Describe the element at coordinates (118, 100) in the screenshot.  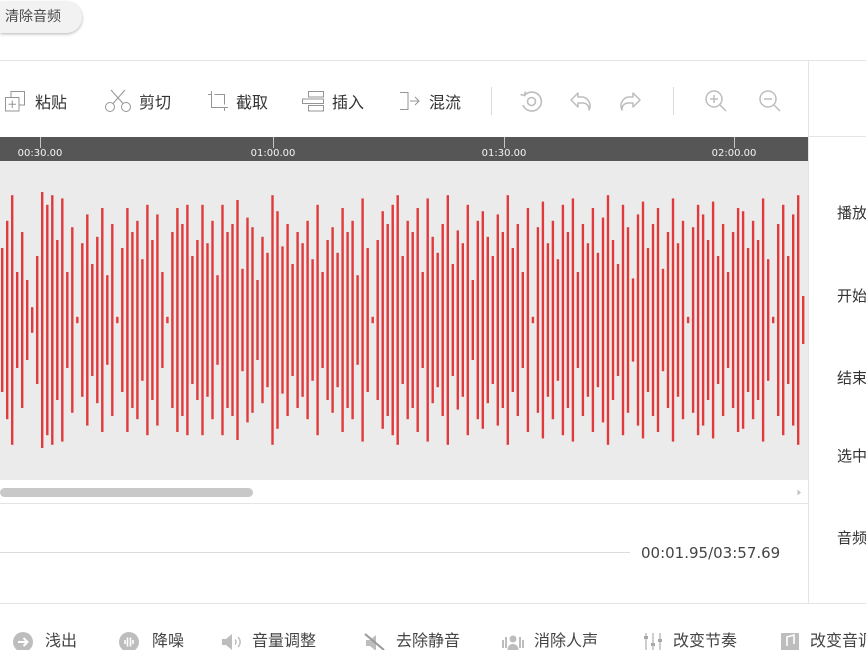
I see `scissors-icon` at that location.